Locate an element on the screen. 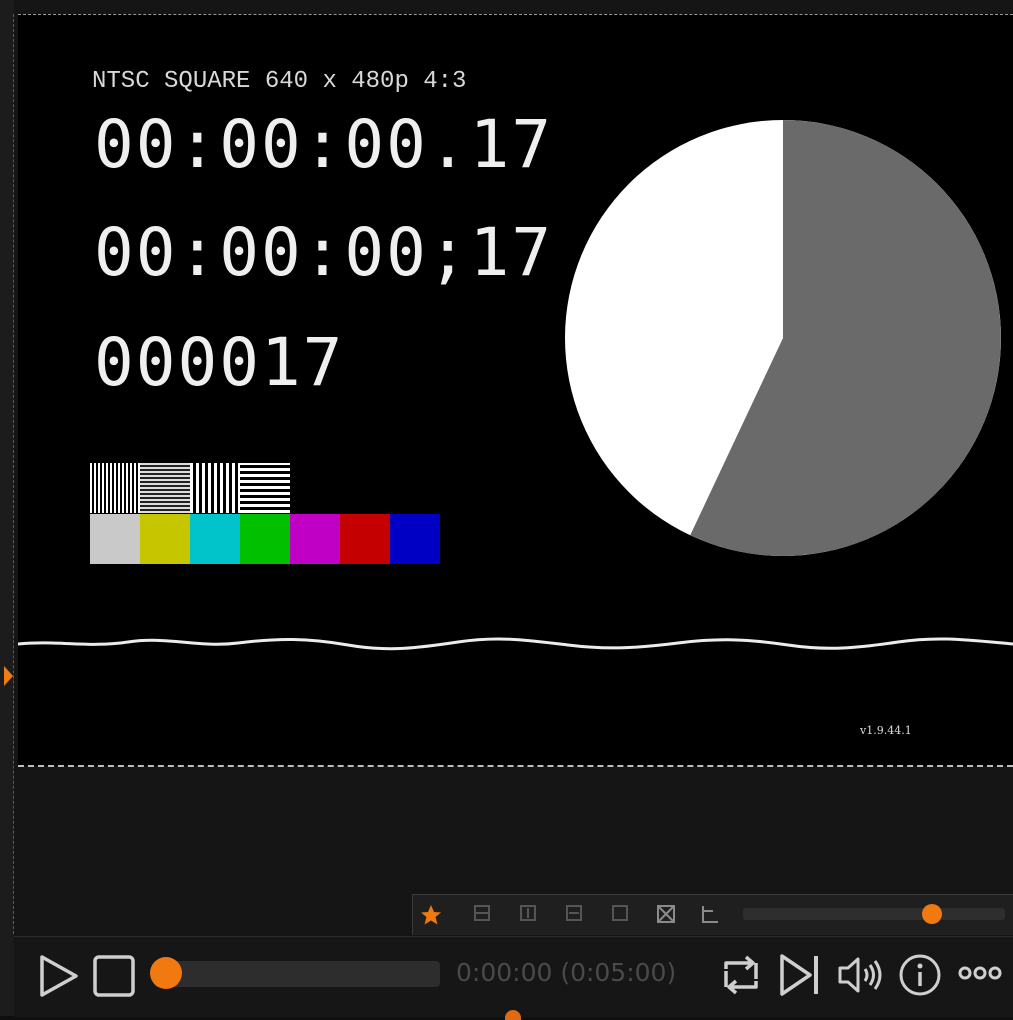 This screenshot has width=1013, height=1020. viewer-border-bottom is located at coordinates (515, 766).